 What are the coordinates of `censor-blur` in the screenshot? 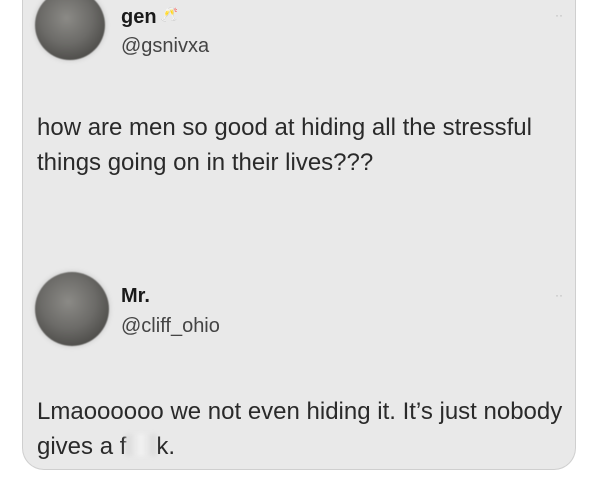 It's located at (141, 445).